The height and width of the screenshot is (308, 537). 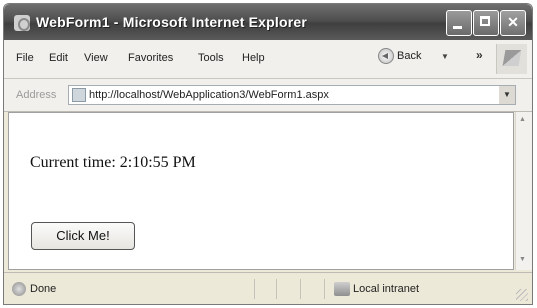 What do you see at coordinates (445, 56) in the screenshot?
I see `back-dropdown-icon: ▼` at bounding box center [445, 56].